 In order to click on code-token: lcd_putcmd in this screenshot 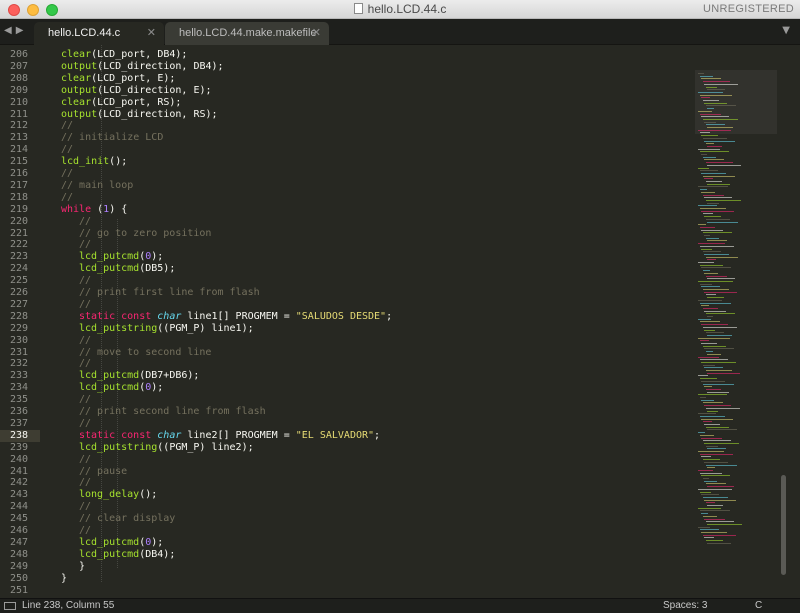, I will do `click(109, 269)`.